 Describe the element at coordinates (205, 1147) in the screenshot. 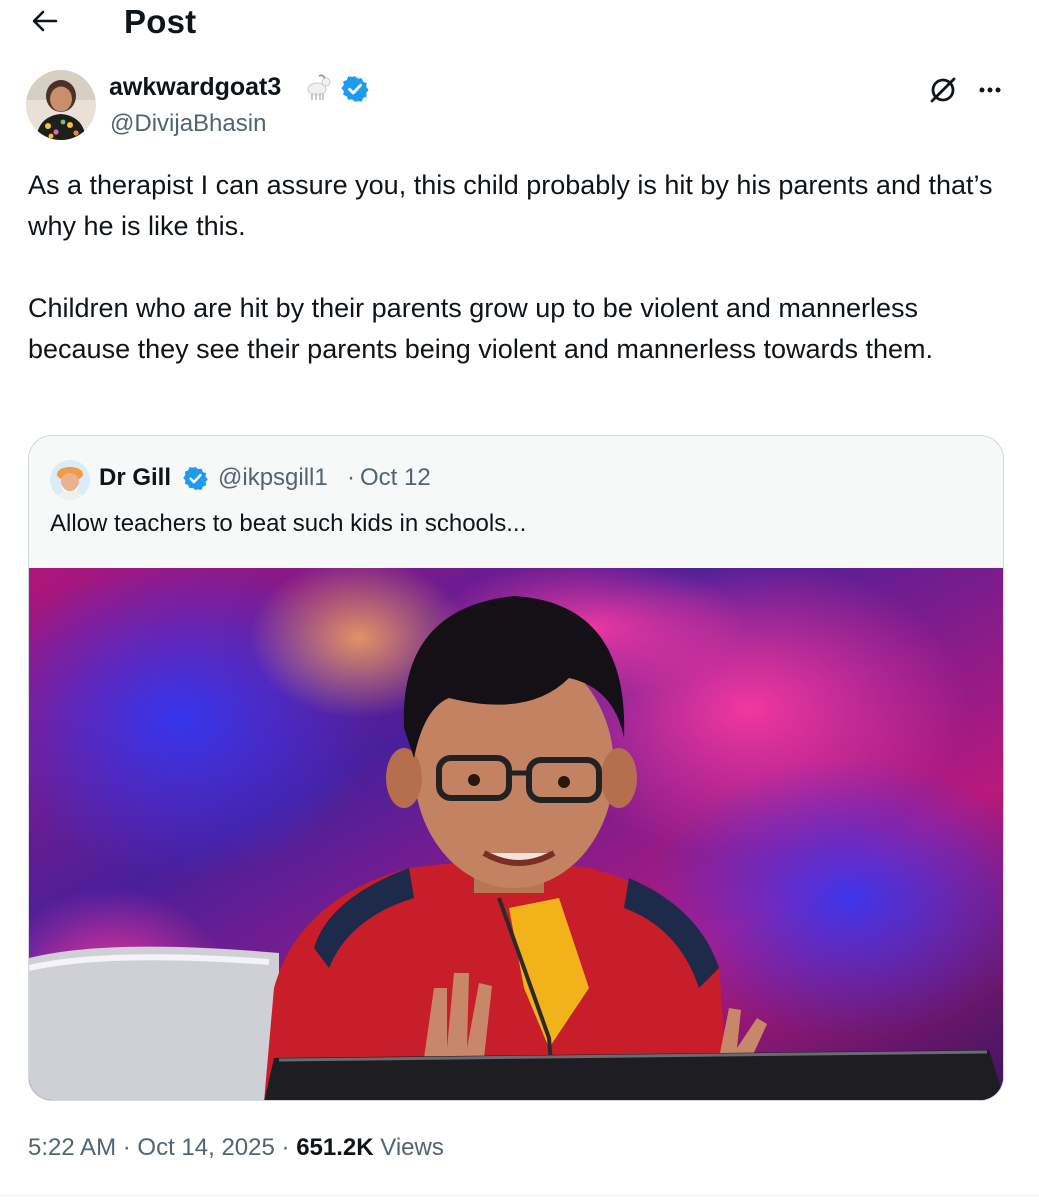

I see `post-date: Oct 14, 2025` at that location.